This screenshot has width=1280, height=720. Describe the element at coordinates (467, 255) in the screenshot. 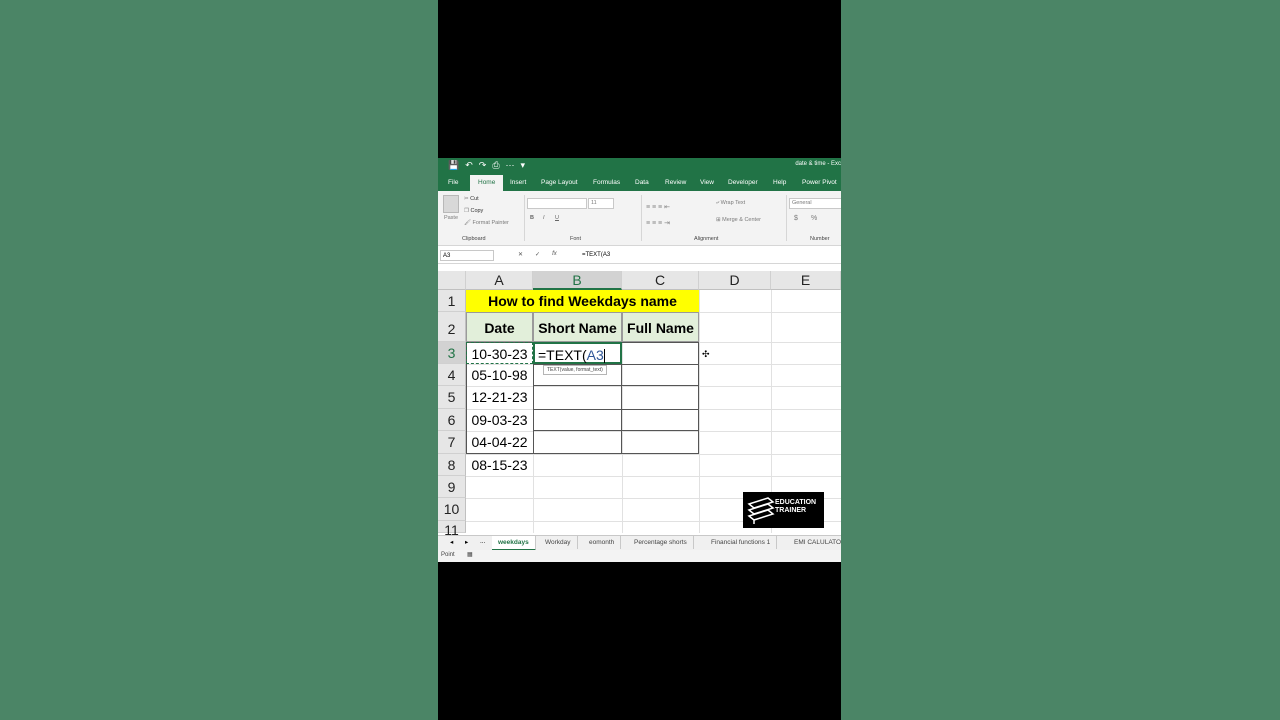

I see `name-box: A3` at that location.